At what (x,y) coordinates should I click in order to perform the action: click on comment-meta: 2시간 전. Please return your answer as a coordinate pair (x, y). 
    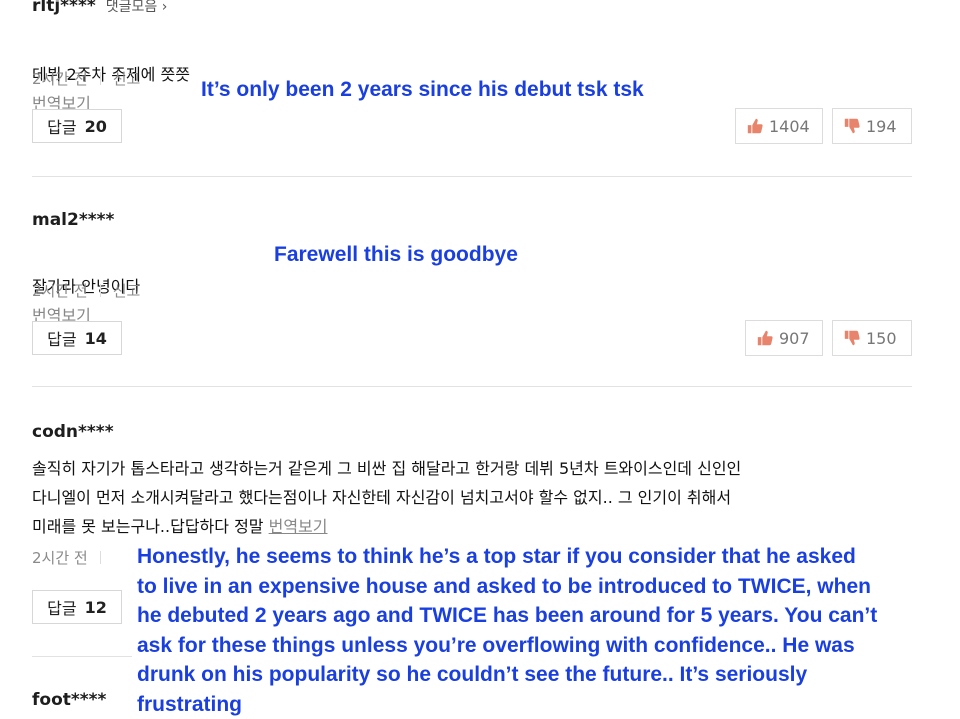
    Looking at the image, I should click on (72, 557).